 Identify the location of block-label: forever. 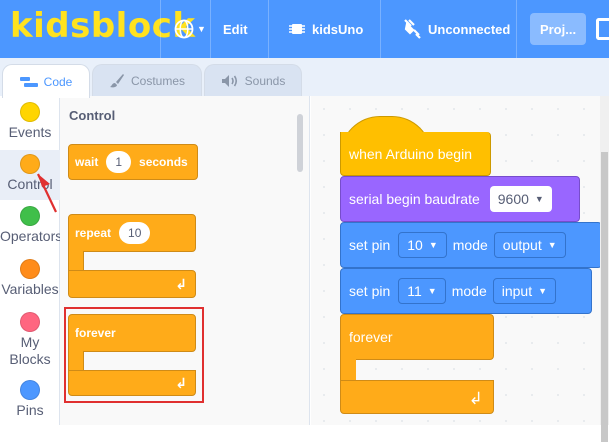
(371, 337).